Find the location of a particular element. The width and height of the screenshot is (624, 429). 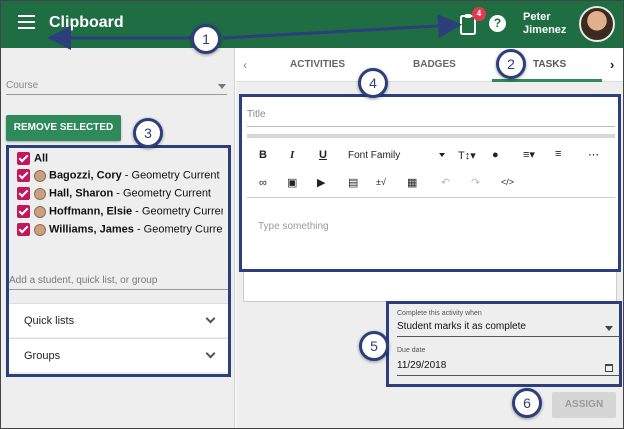

font-family-select: Font Family is located at coordinates (374, 155).